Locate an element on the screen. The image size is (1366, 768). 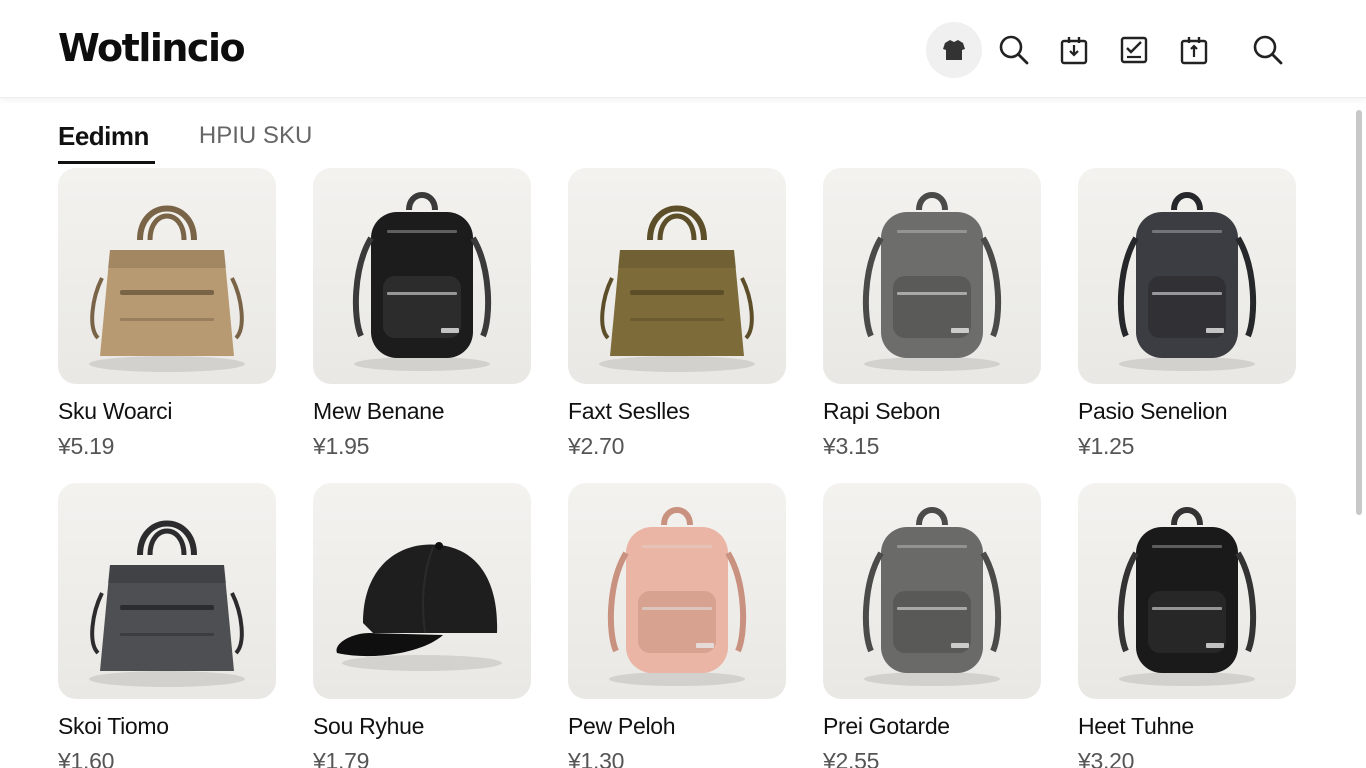
category-tabs: Eedimn HPIU SKU is located at coordinates (185, 142).